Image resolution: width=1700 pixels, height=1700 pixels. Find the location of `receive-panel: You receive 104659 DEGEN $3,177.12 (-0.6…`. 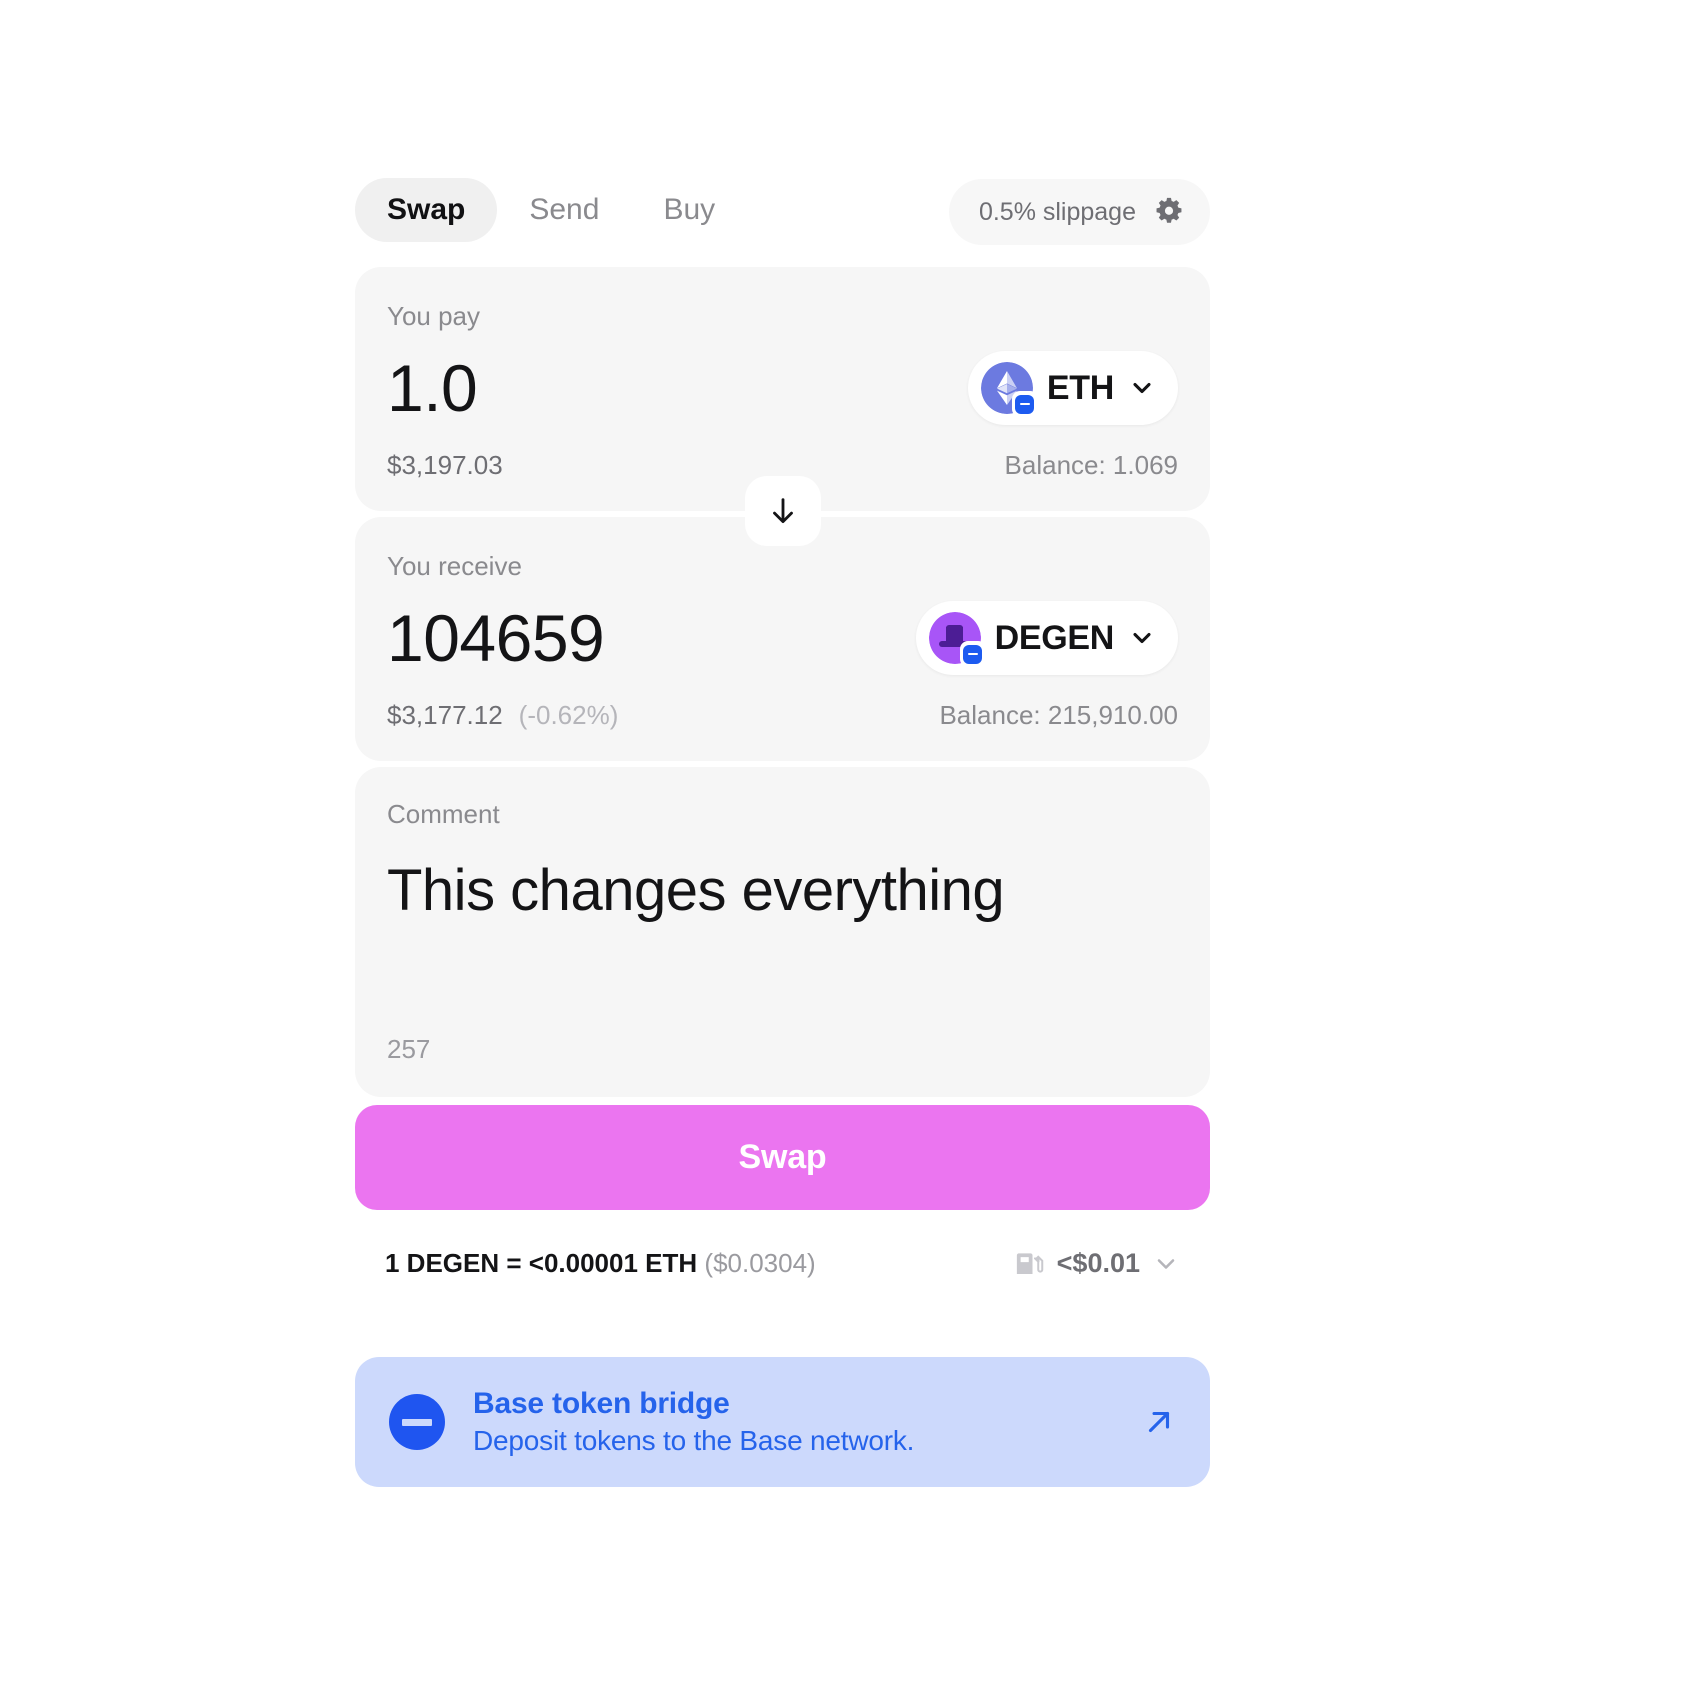

receive-panel: You receive 104659 DEGEN $3,177.12 (-0.6… is located at coordinates (782, 639).